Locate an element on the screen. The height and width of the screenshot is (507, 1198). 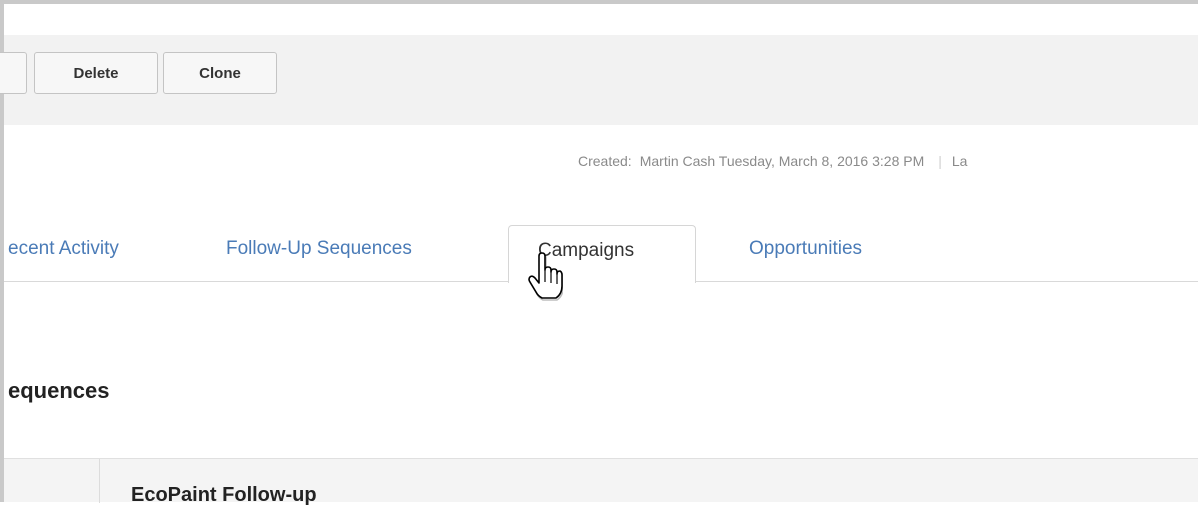
window-frame-top is located at coordinates (599, 2).